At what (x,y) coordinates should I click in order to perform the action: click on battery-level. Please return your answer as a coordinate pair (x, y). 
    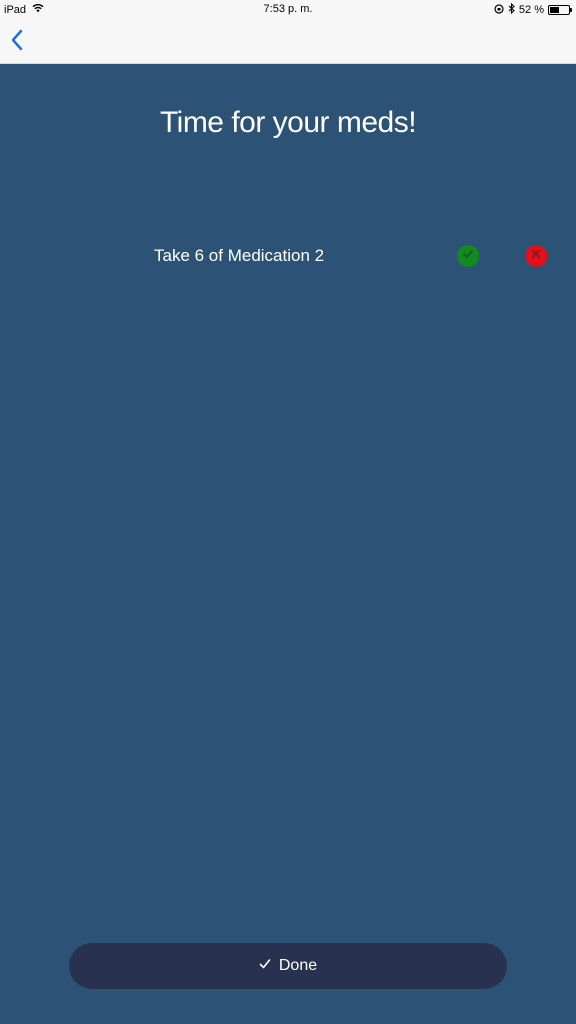
    Looking at the image, I should click on (554, 10).